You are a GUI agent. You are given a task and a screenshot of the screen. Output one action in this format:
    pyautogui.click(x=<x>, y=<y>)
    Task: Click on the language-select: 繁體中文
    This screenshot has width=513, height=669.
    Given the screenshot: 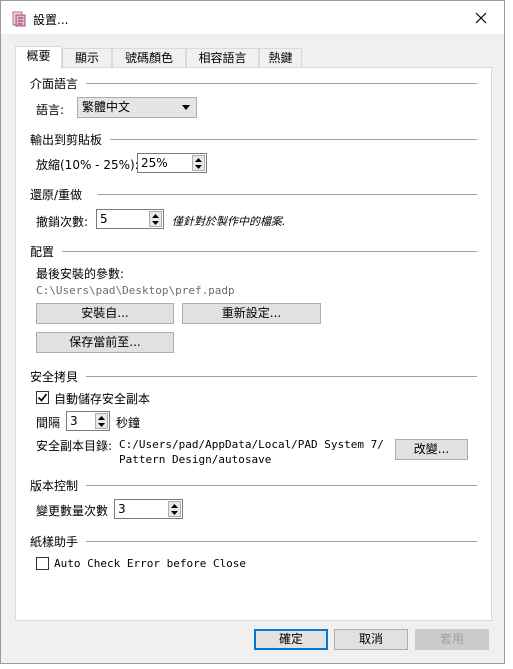 What is the action you would take?
    pyautogui.click(x=137, y=107)
    